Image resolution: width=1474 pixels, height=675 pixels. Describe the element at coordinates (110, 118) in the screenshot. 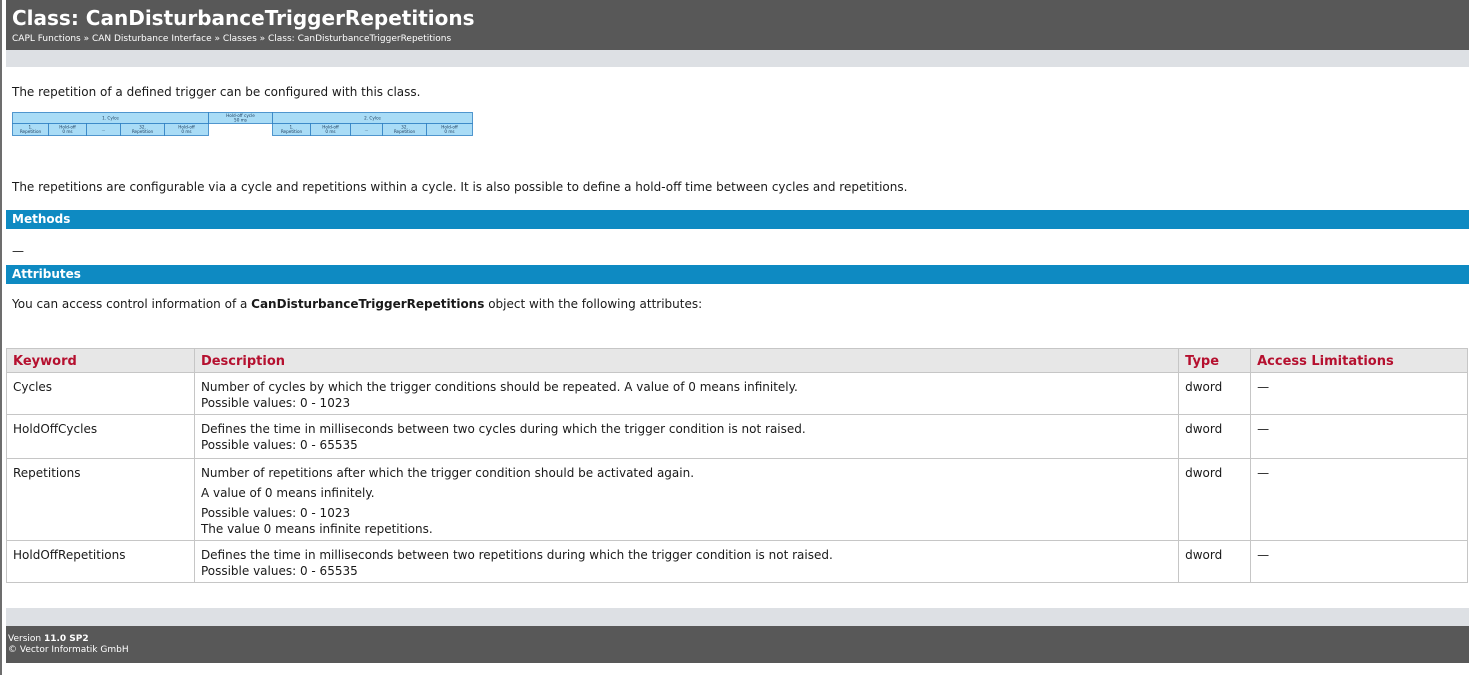

I see `cycle-1-label: 1. Cylce` at that location.